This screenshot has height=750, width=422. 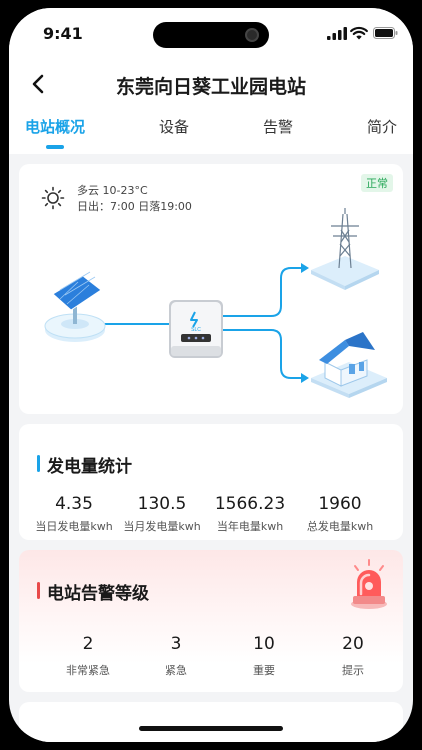 What do you see at coordinates (278, 126) in the screenshot?
I see `tab-alarms: 告警` at bounding box center [278, 126].